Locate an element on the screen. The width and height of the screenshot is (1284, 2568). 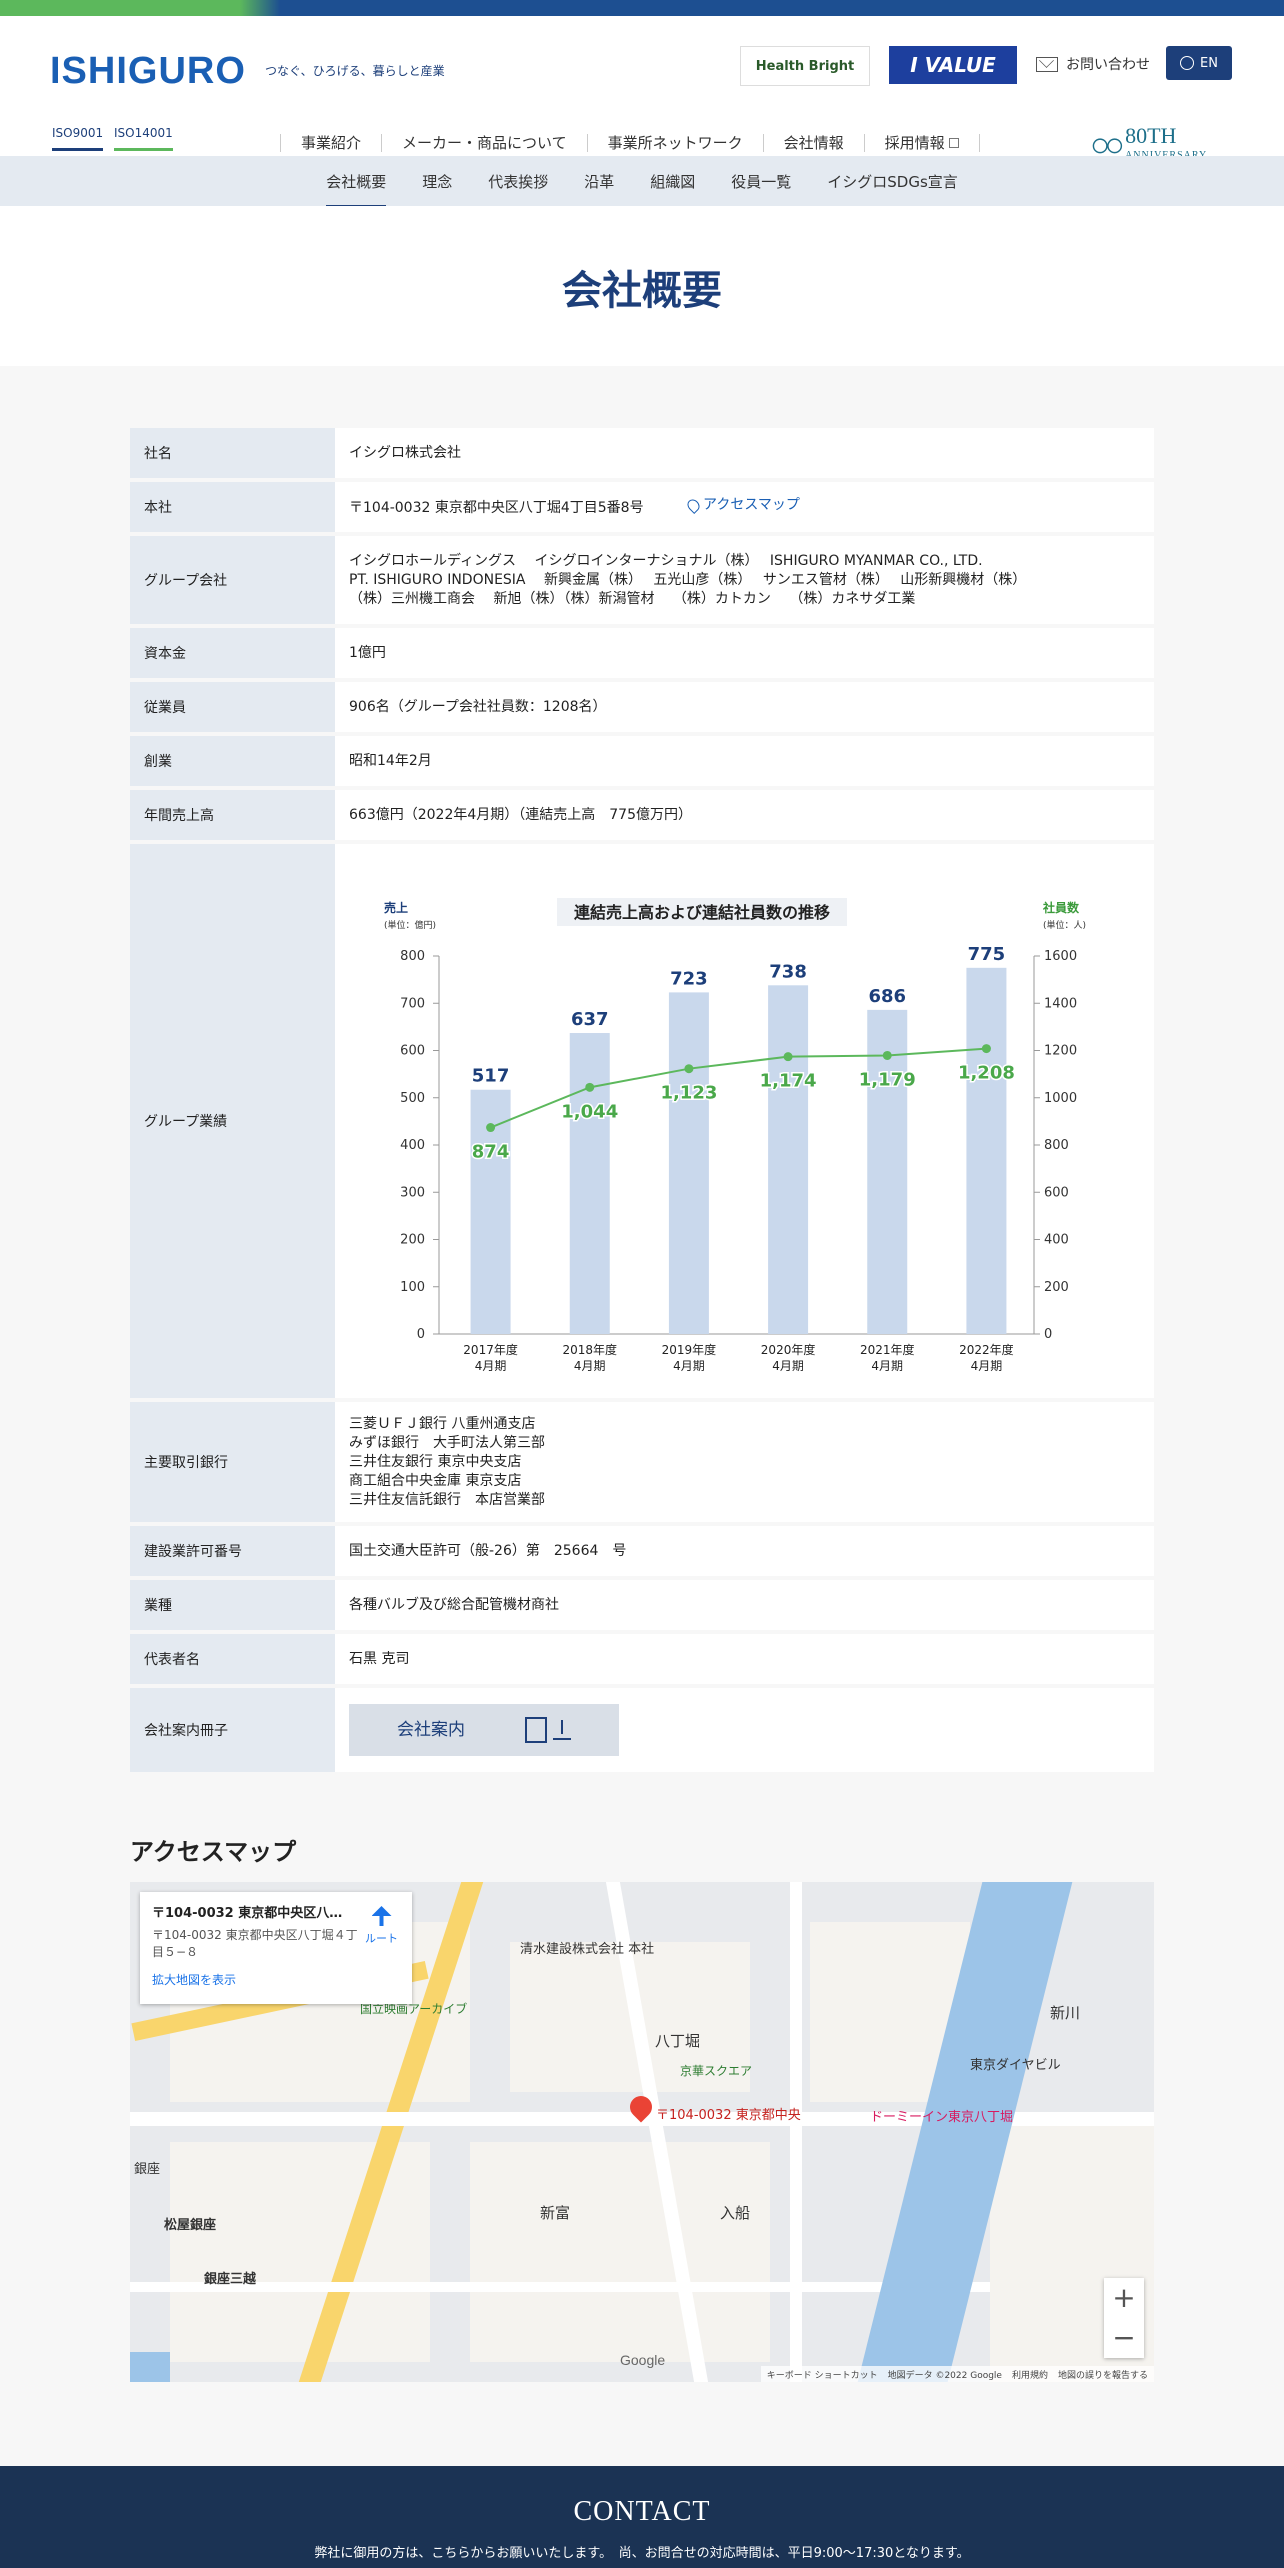
x-tick-label: 2021年度 is located at coordinates (887, 1349).